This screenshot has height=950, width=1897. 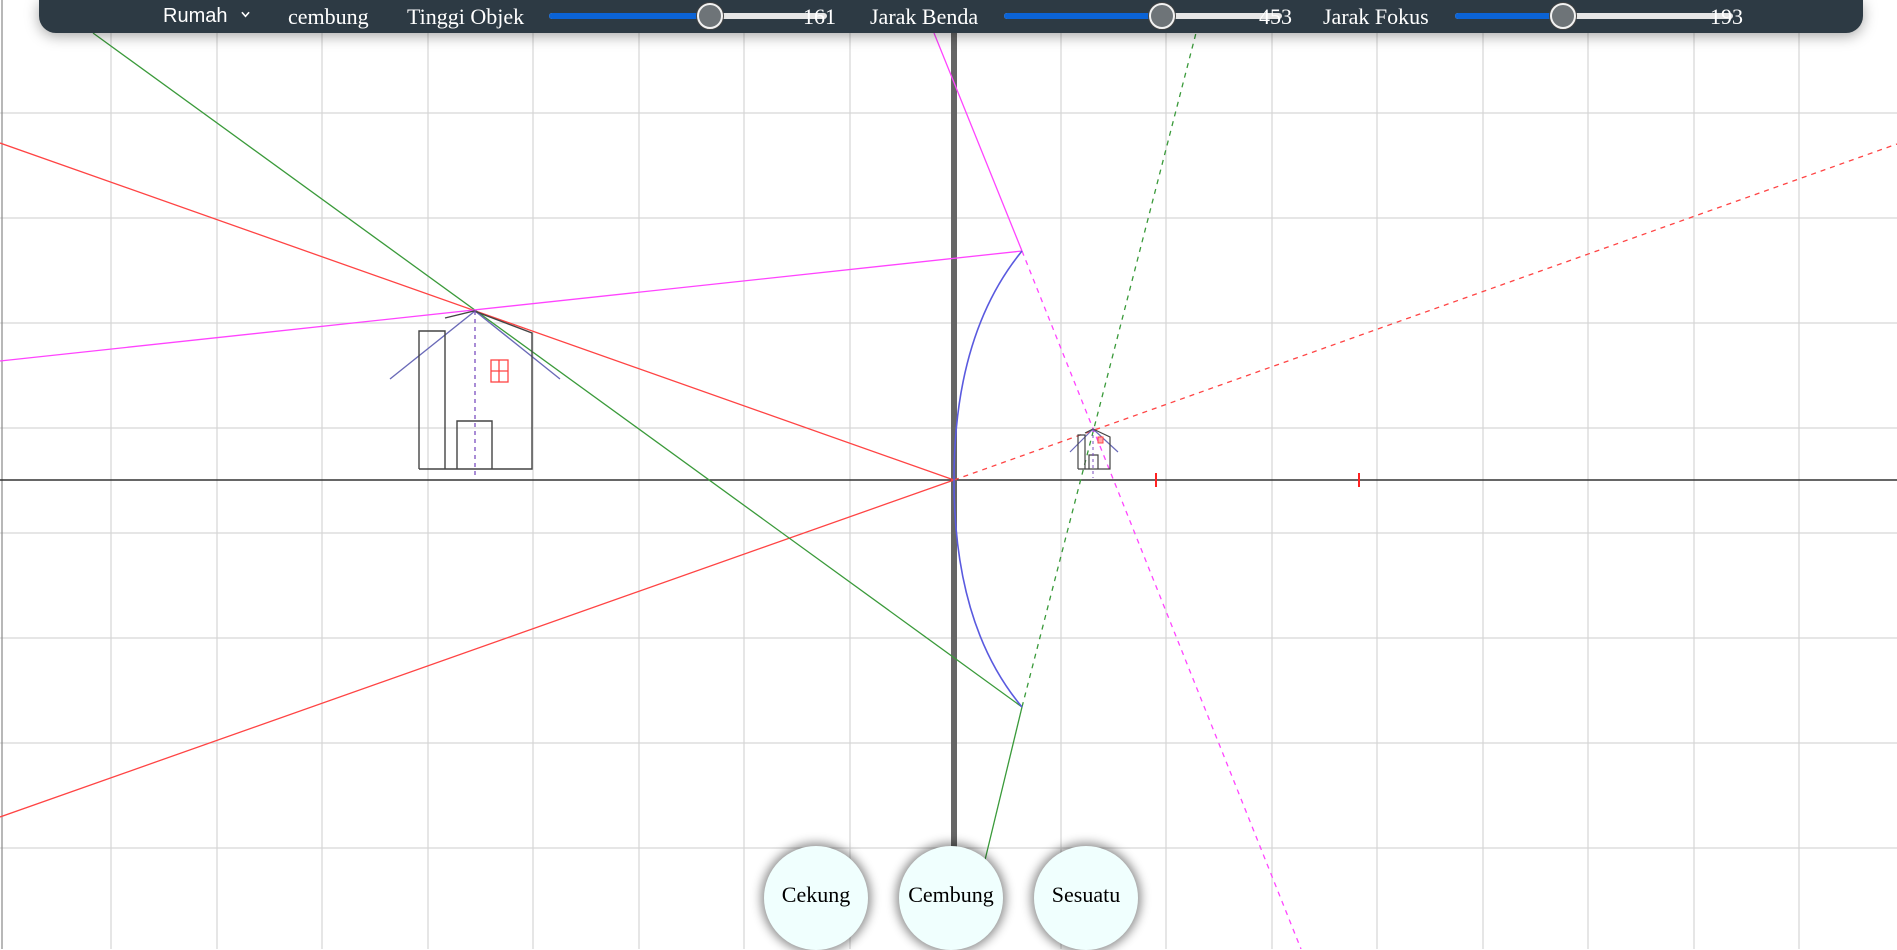 I want to click on object-height-slider-thumb, so click(x=710, y=16).